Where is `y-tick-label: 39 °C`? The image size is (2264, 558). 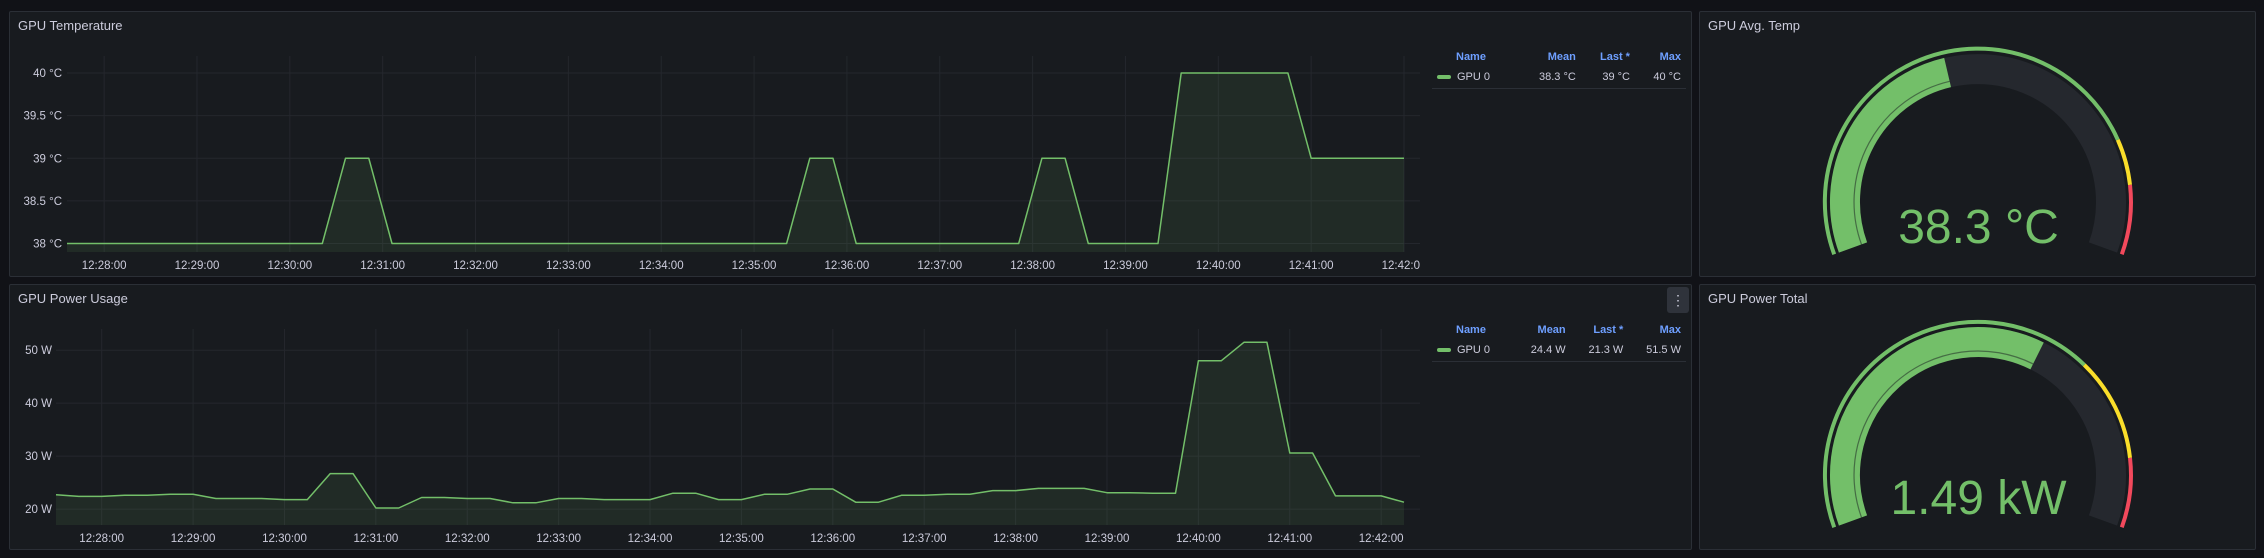
y-tick-label: 39 °C is located at coordinates (47, 159).